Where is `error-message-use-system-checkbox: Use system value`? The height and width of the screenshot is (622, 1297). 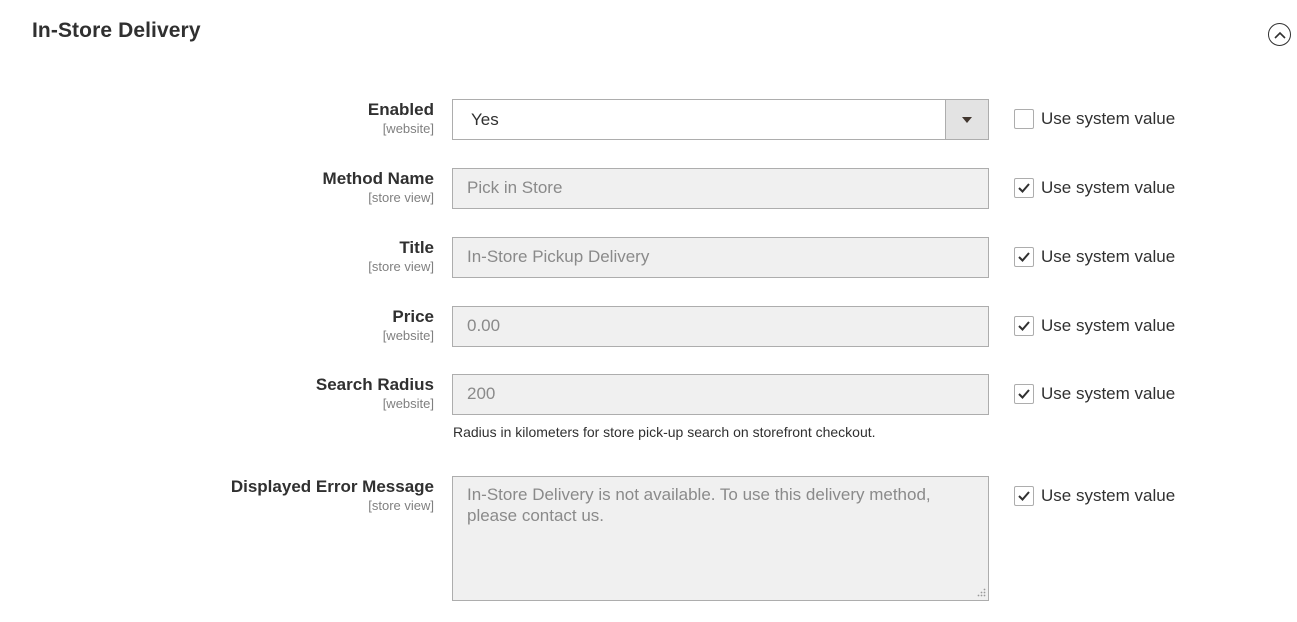
error-message-use-system-checkbox: Use system value is located at coordinates (1094, 496).